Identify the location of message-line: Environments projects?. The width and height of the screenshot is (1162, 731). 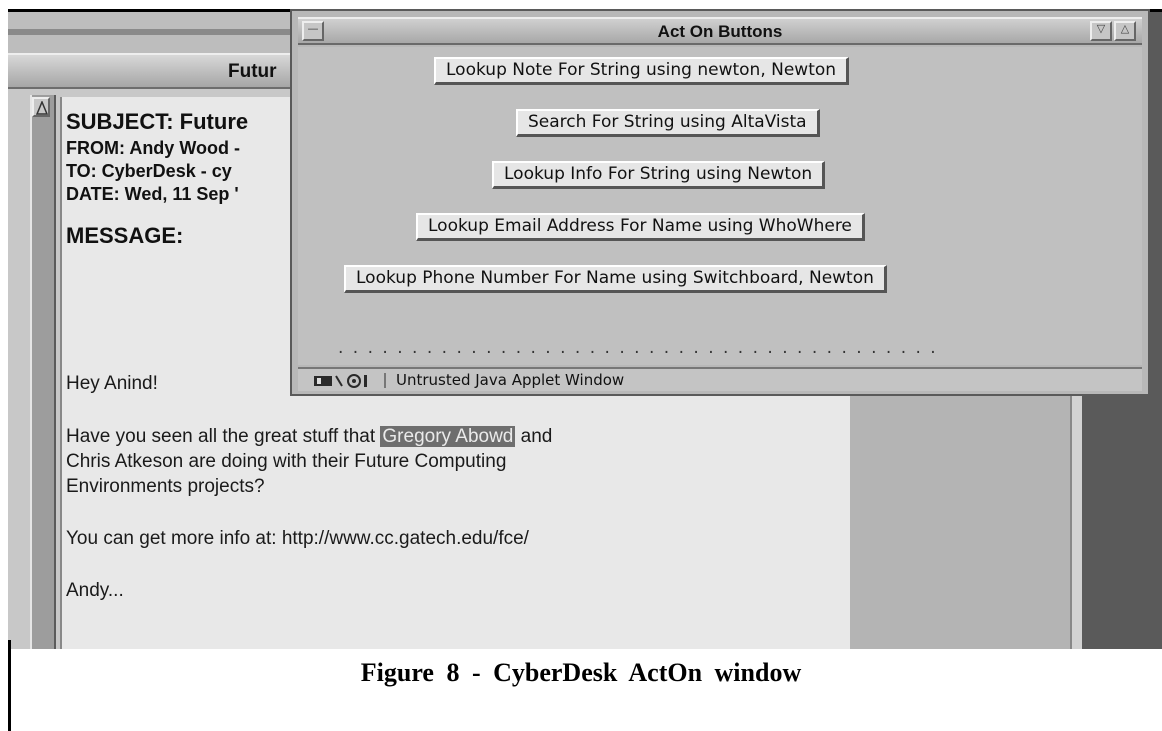
(165, 486).